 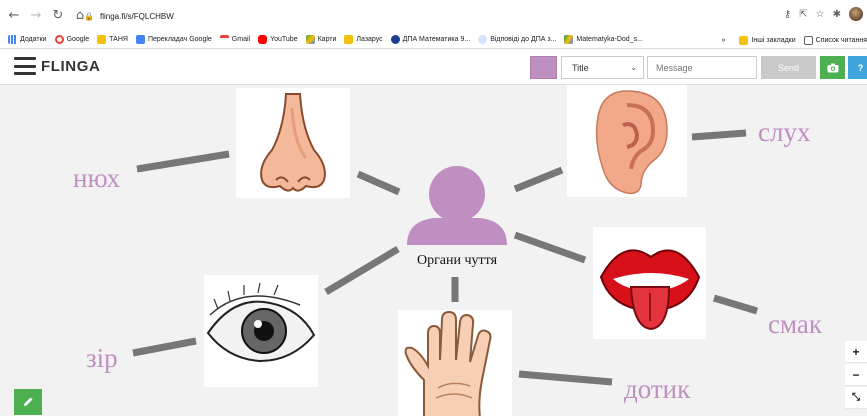 What do you see at coordinates (164, 347) in the screenshot?
I see `connector-sight-word` at bounding box center [164, 347].